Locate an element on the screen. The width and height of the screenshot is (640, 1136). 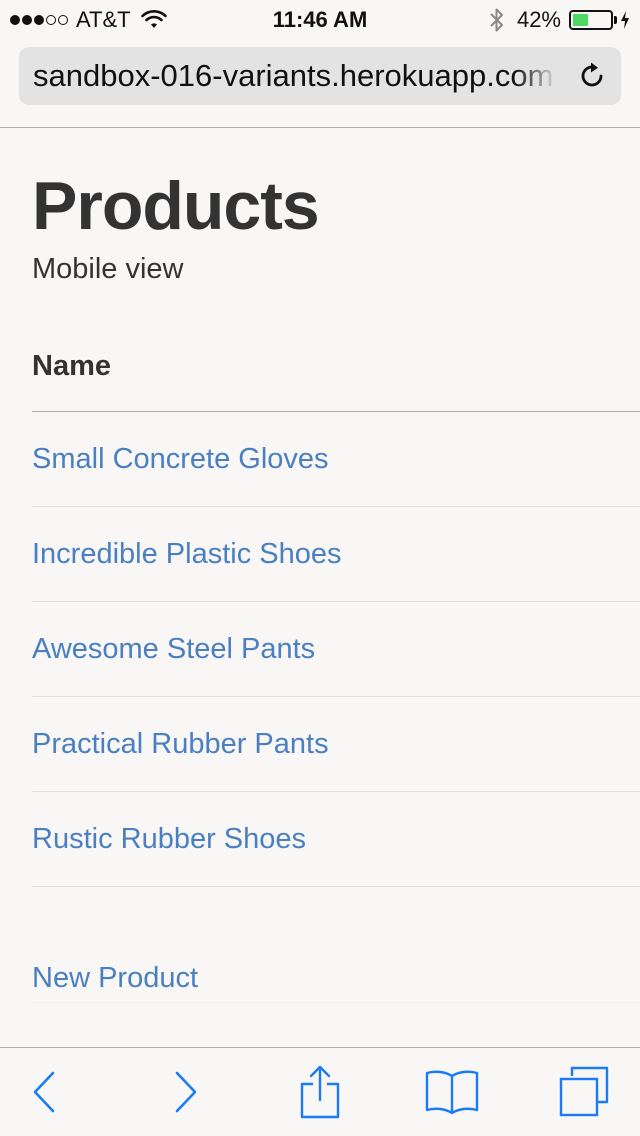
back-button is located at coordinates (44, 1092).